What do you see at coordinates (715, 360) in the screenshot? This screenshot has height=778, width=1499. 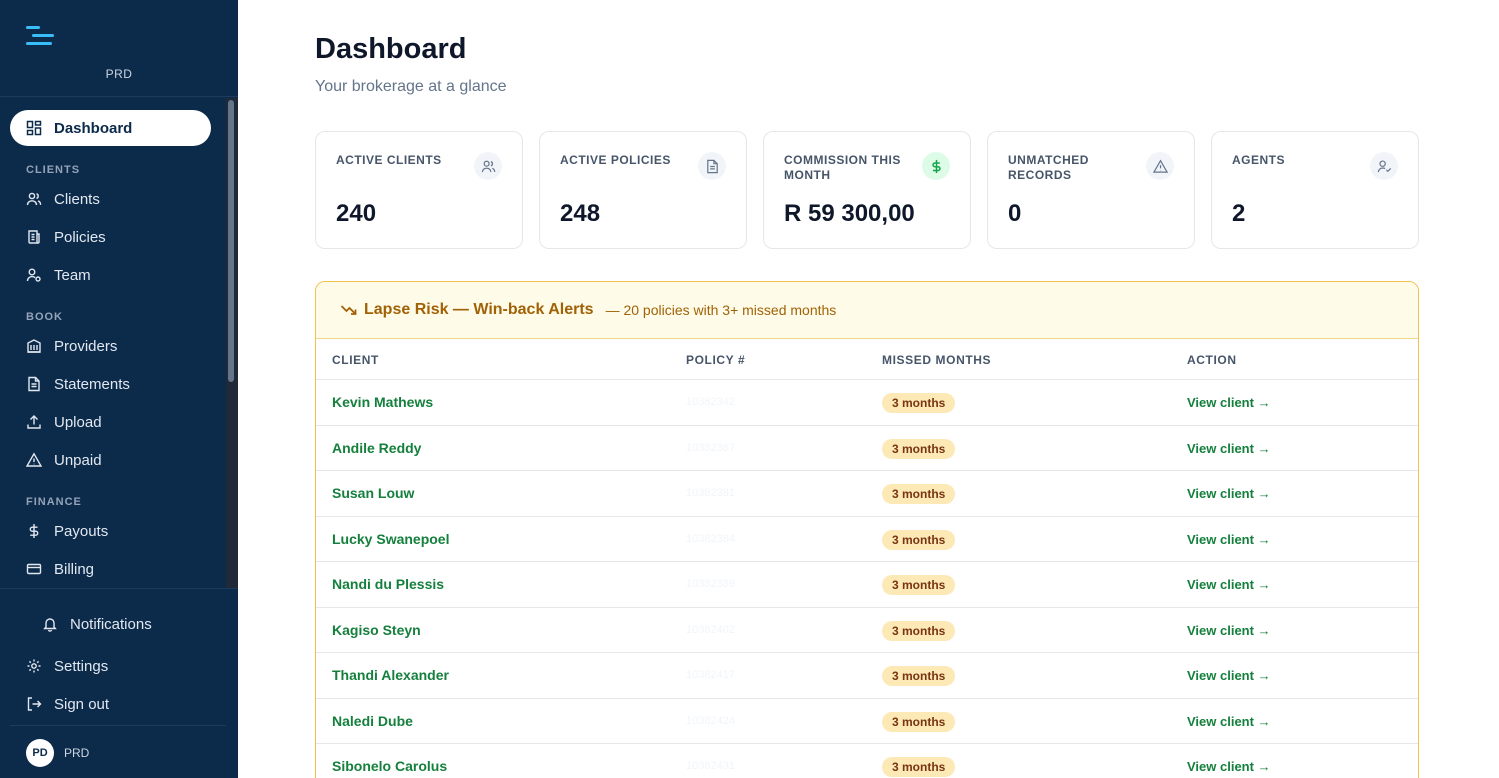 I see `column-policy: POLICY #` at bounding box center [715, 360].